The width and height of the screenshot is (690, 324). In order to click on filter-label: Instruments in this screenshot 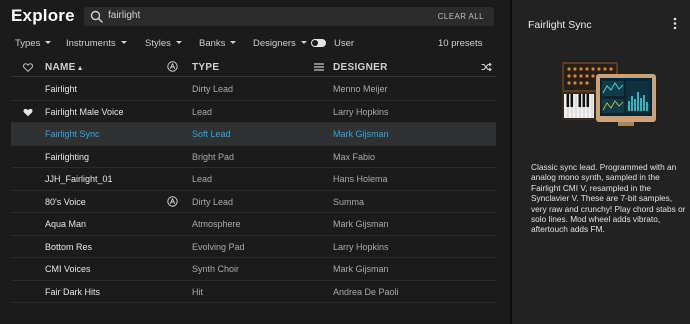, I will do `click(91, 43)`.